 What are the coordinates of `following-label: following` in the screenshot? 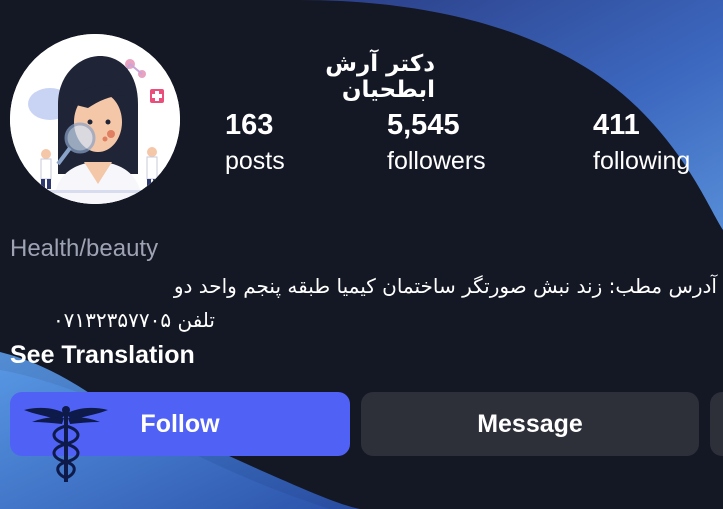 It's located at (642, 161).